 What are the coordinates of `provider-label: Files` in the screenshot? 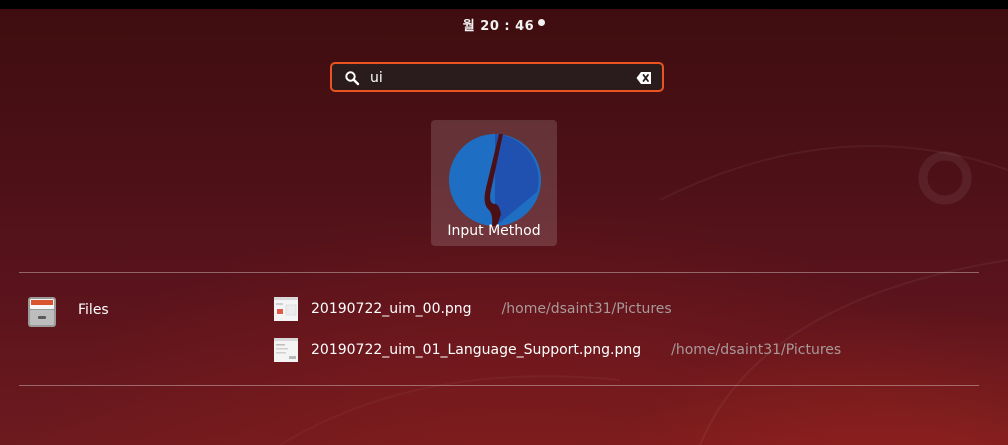 It's located at (93, 310).